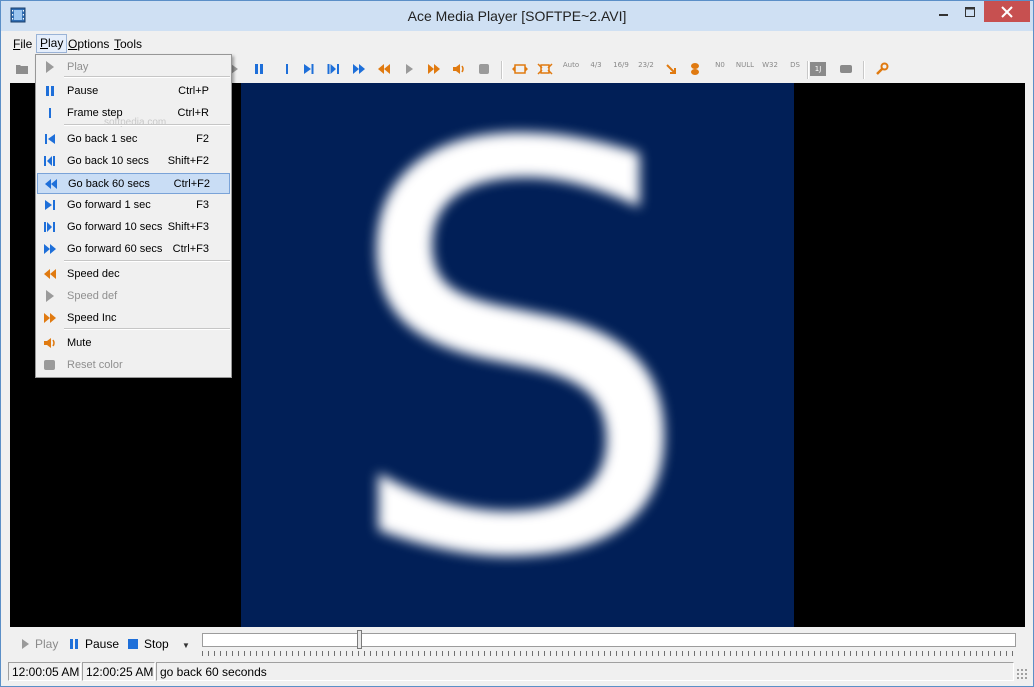 This screenshot has width=1034, height=687. I want to click on pause-button-tb, so click(259, 69).